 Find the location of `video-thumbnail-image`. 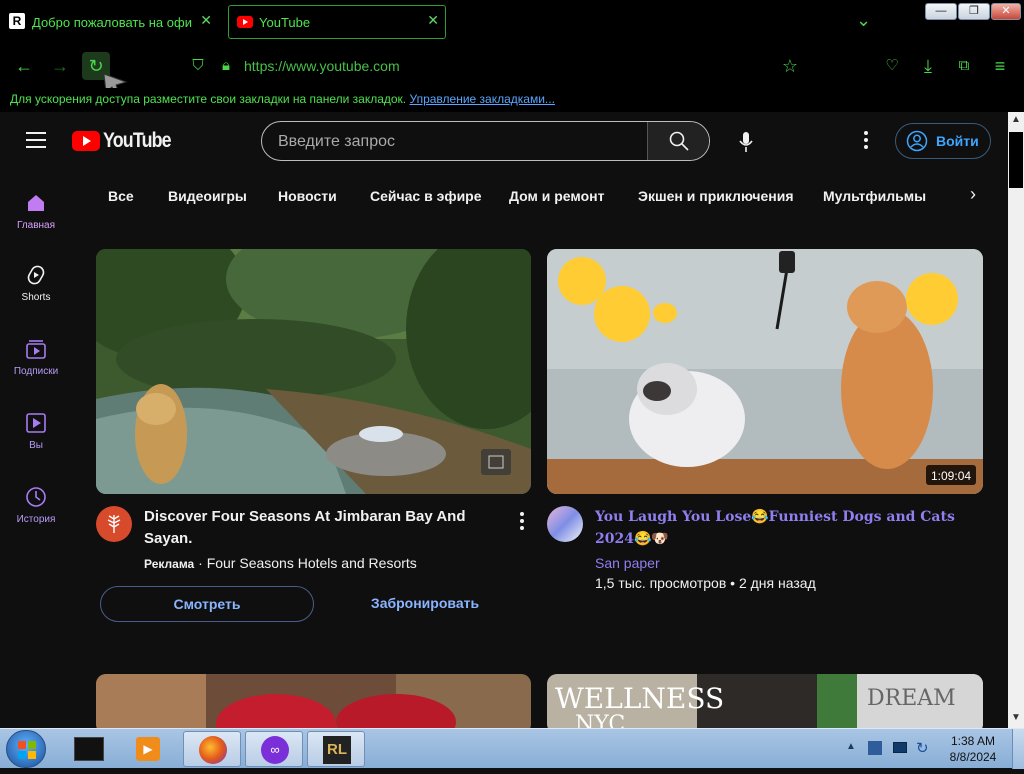

video-thumbnail-image is located at coordinates (765, 371).